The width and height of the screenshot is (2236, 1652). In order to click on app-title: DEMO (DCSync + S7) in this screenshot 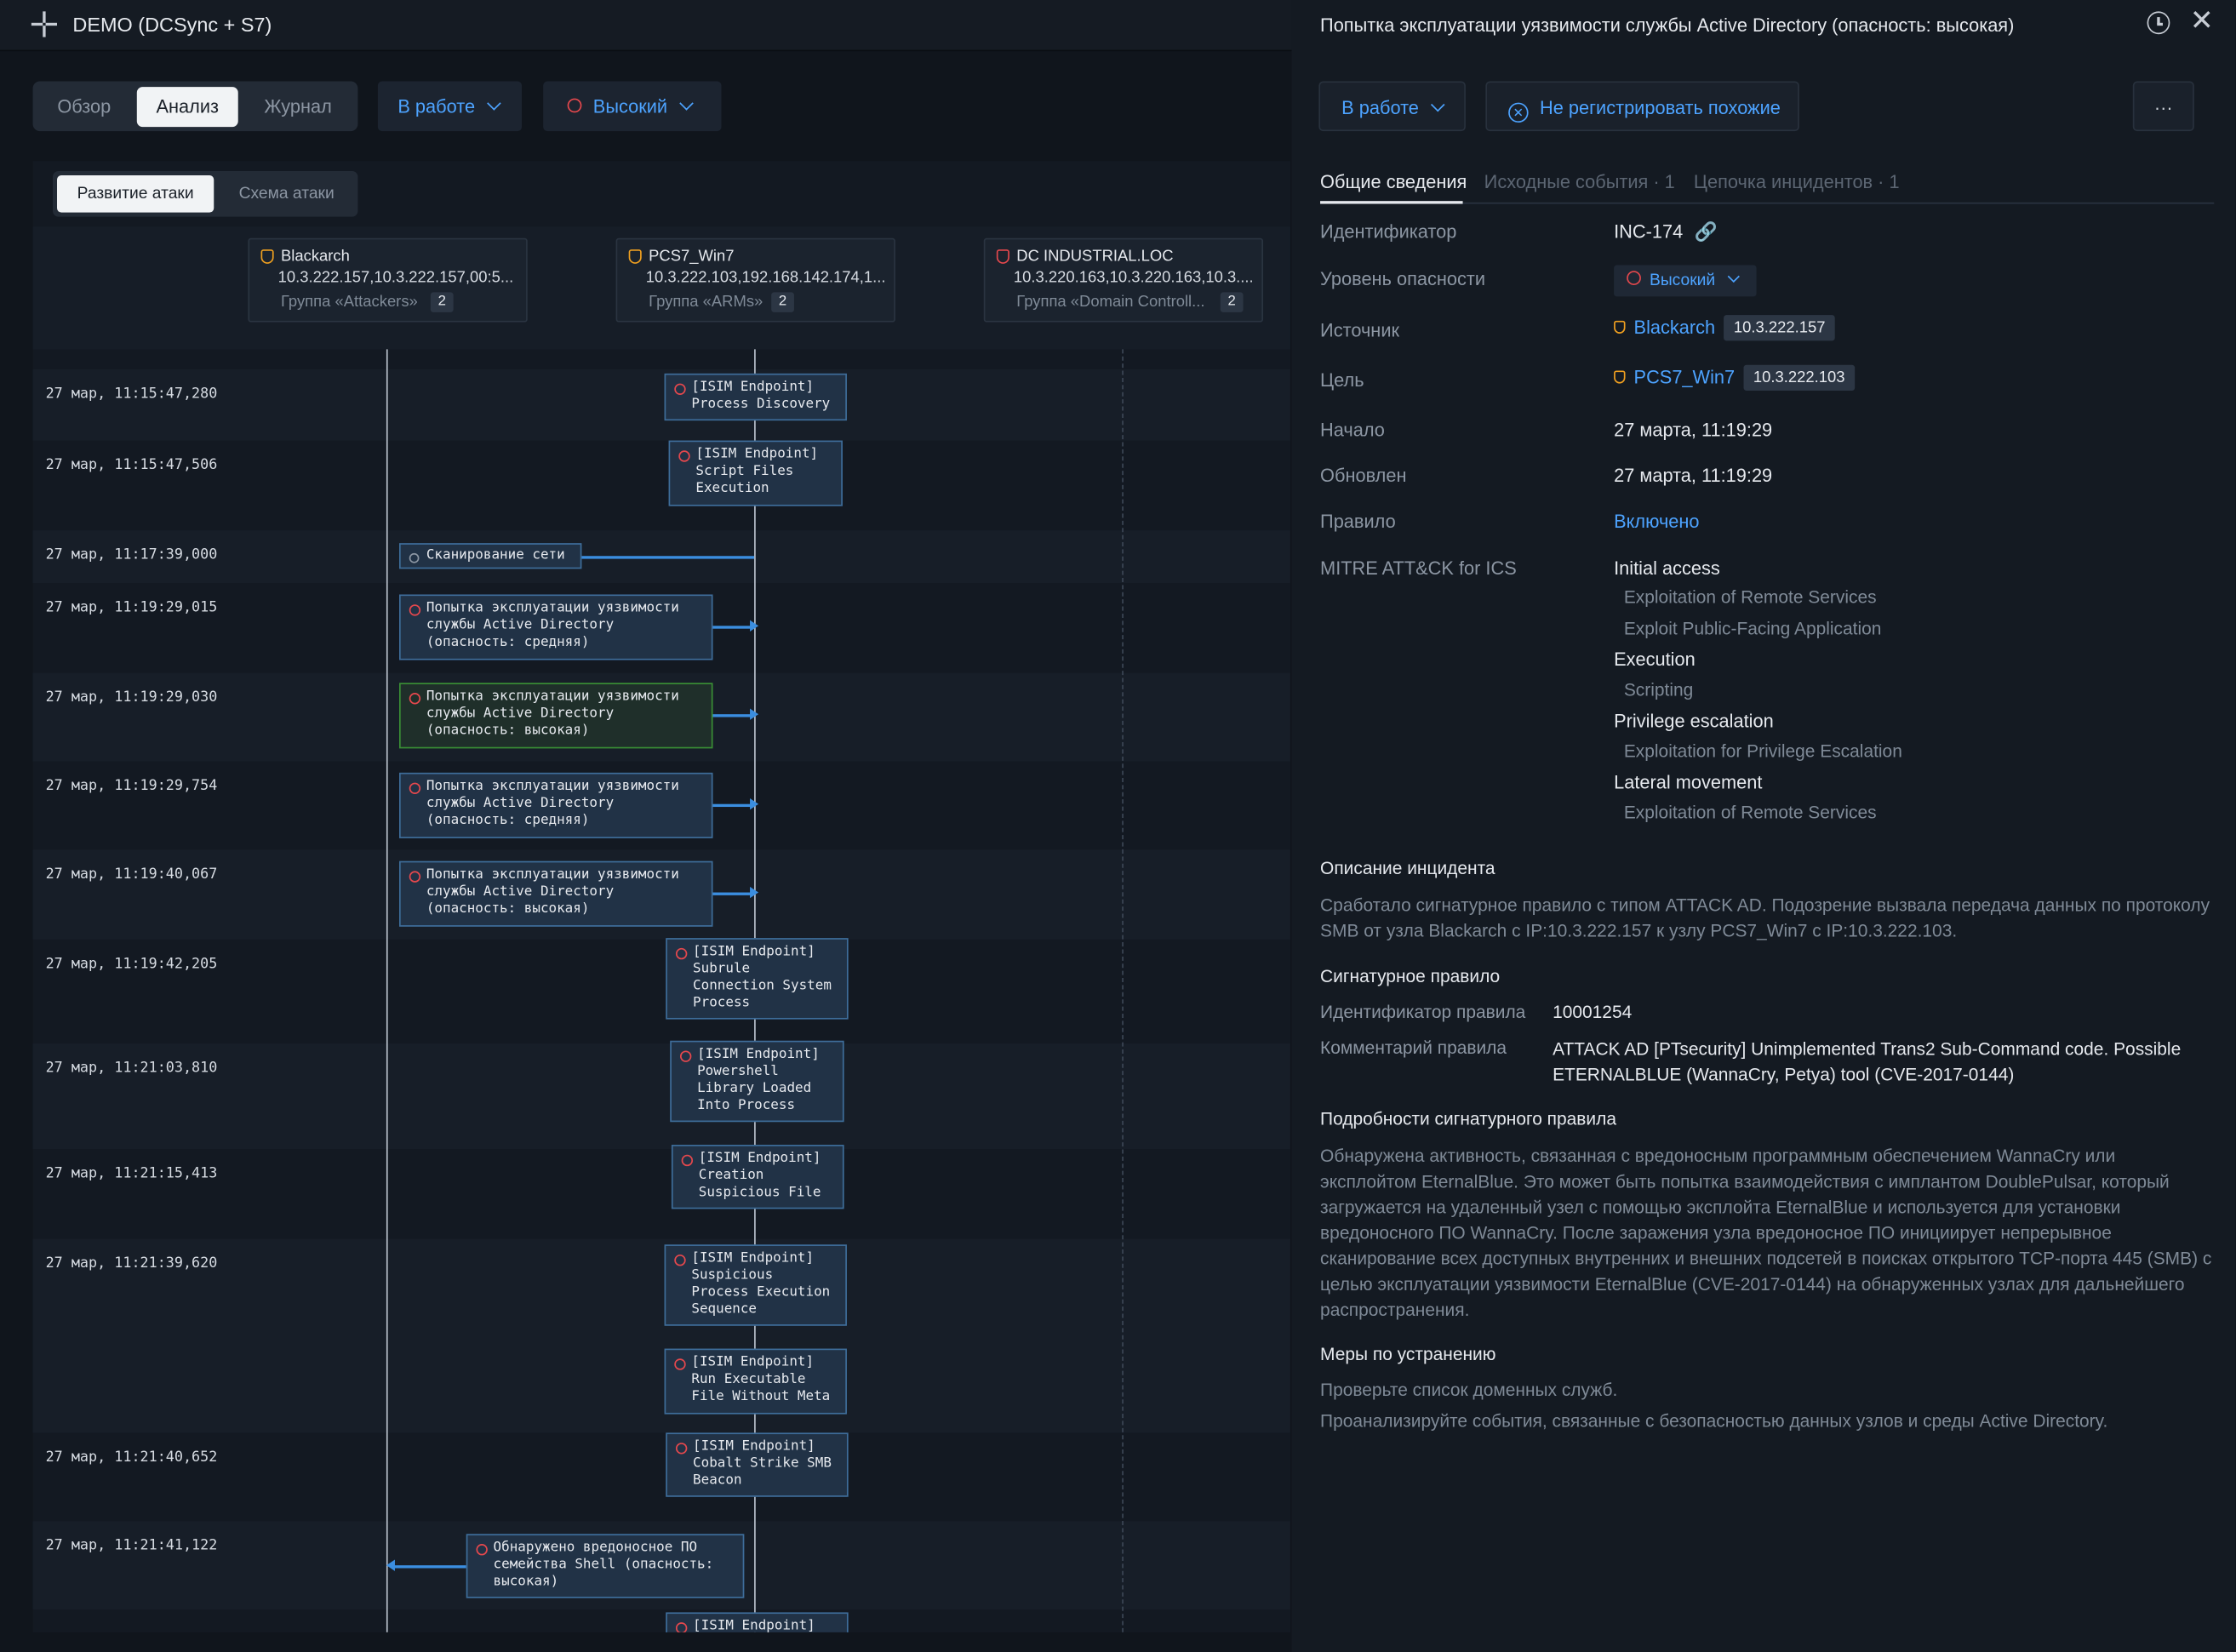, I will do `click(172, 25)`.